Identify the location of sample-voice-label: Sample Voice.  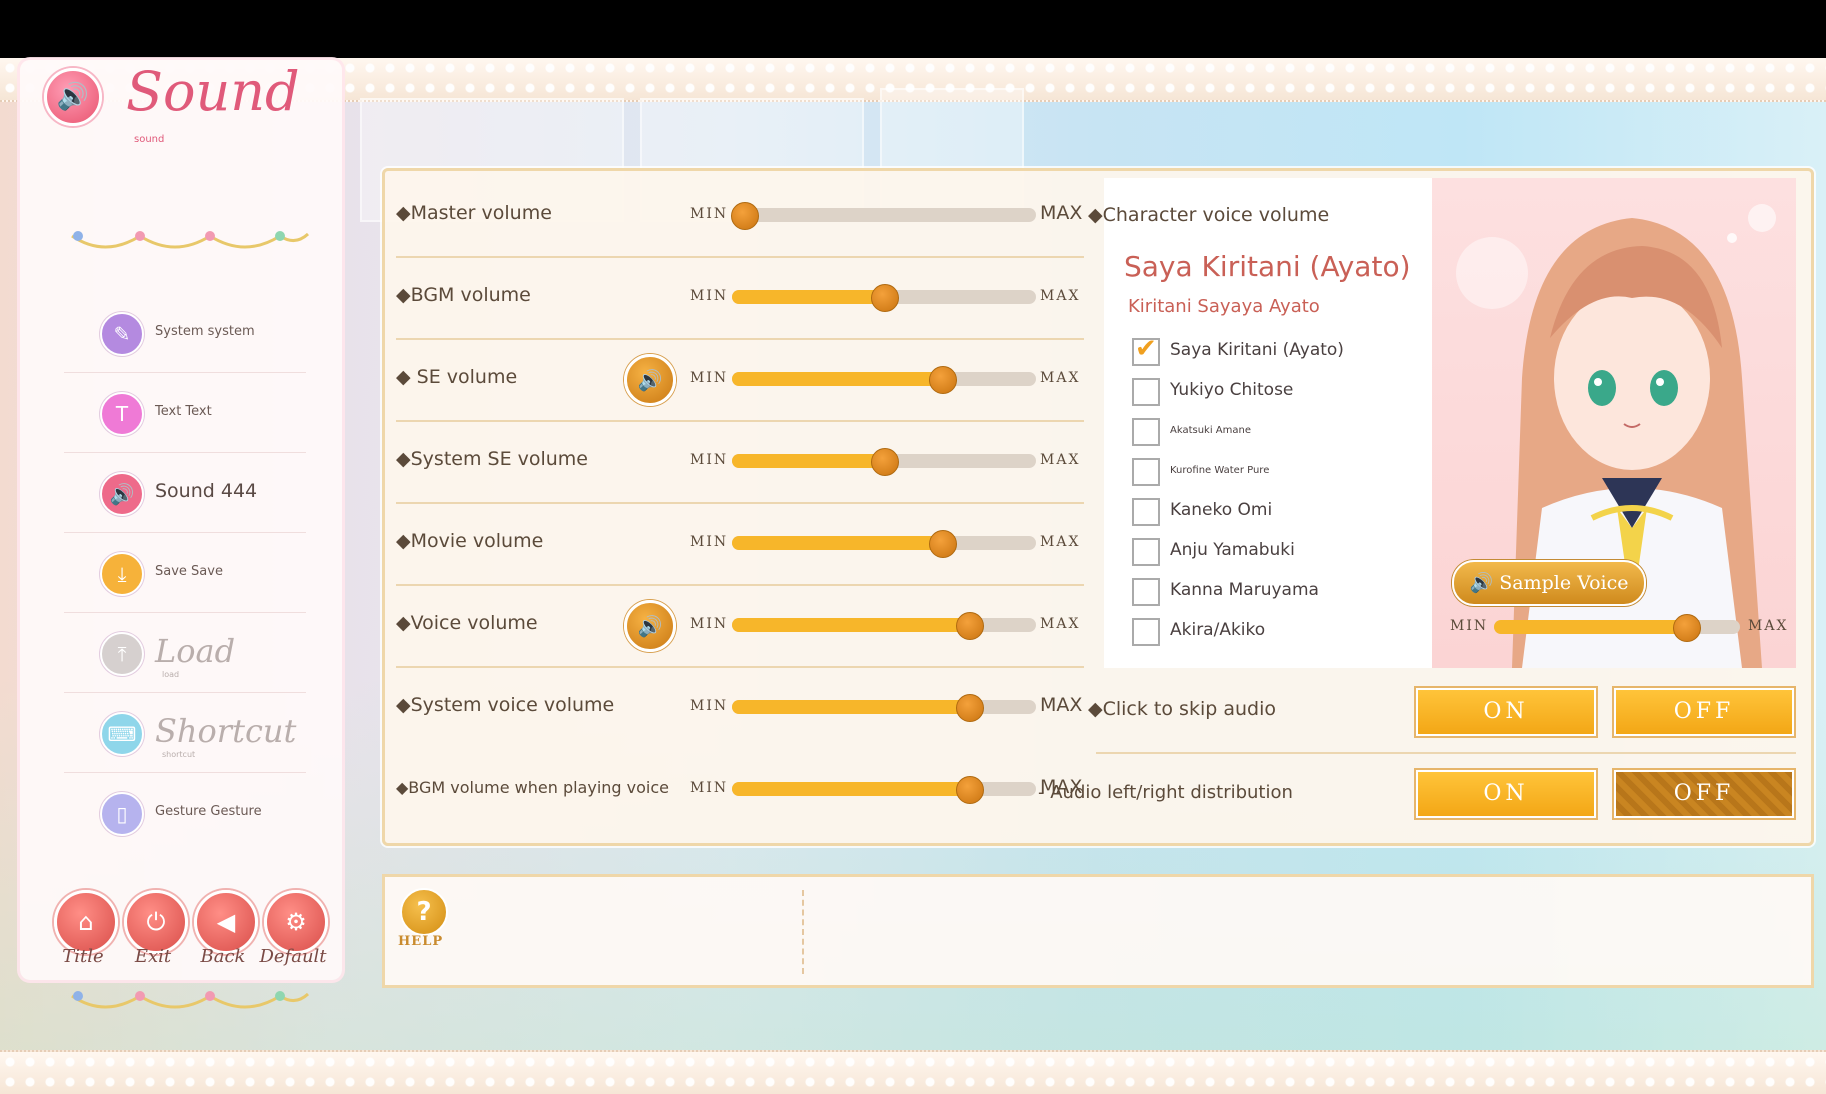
(1564, 583).